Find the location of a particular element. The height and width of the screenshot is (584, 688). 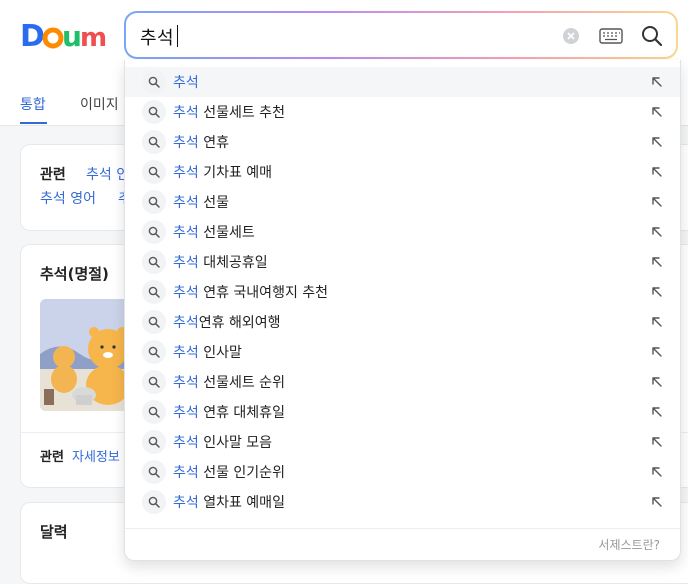

suggestion-text: 추석 연휴 대체휴일 is located at coordinates (229, 412).